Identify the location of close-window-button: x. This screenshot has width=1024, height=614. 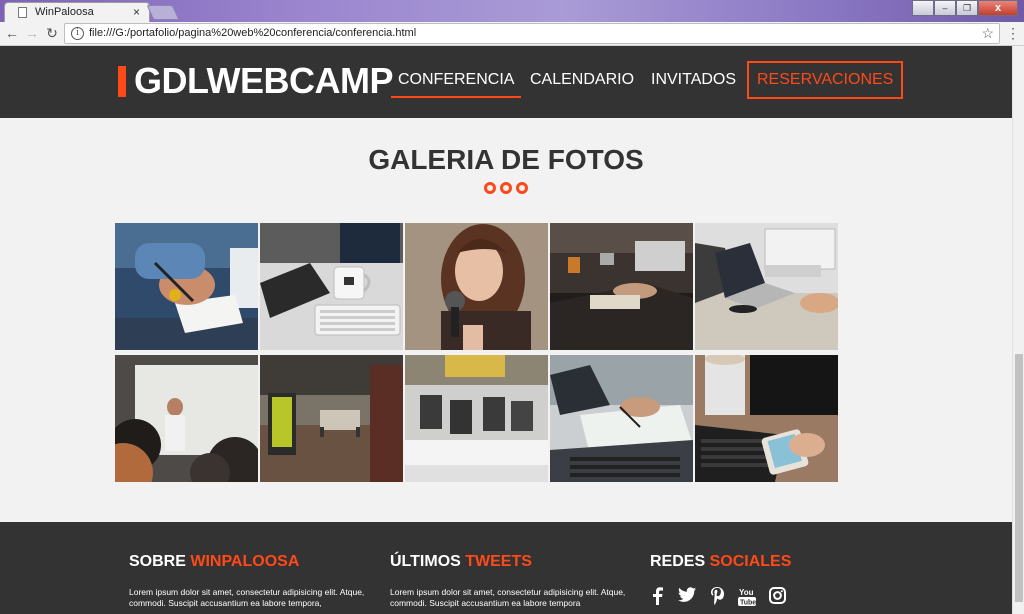
(998, 8).